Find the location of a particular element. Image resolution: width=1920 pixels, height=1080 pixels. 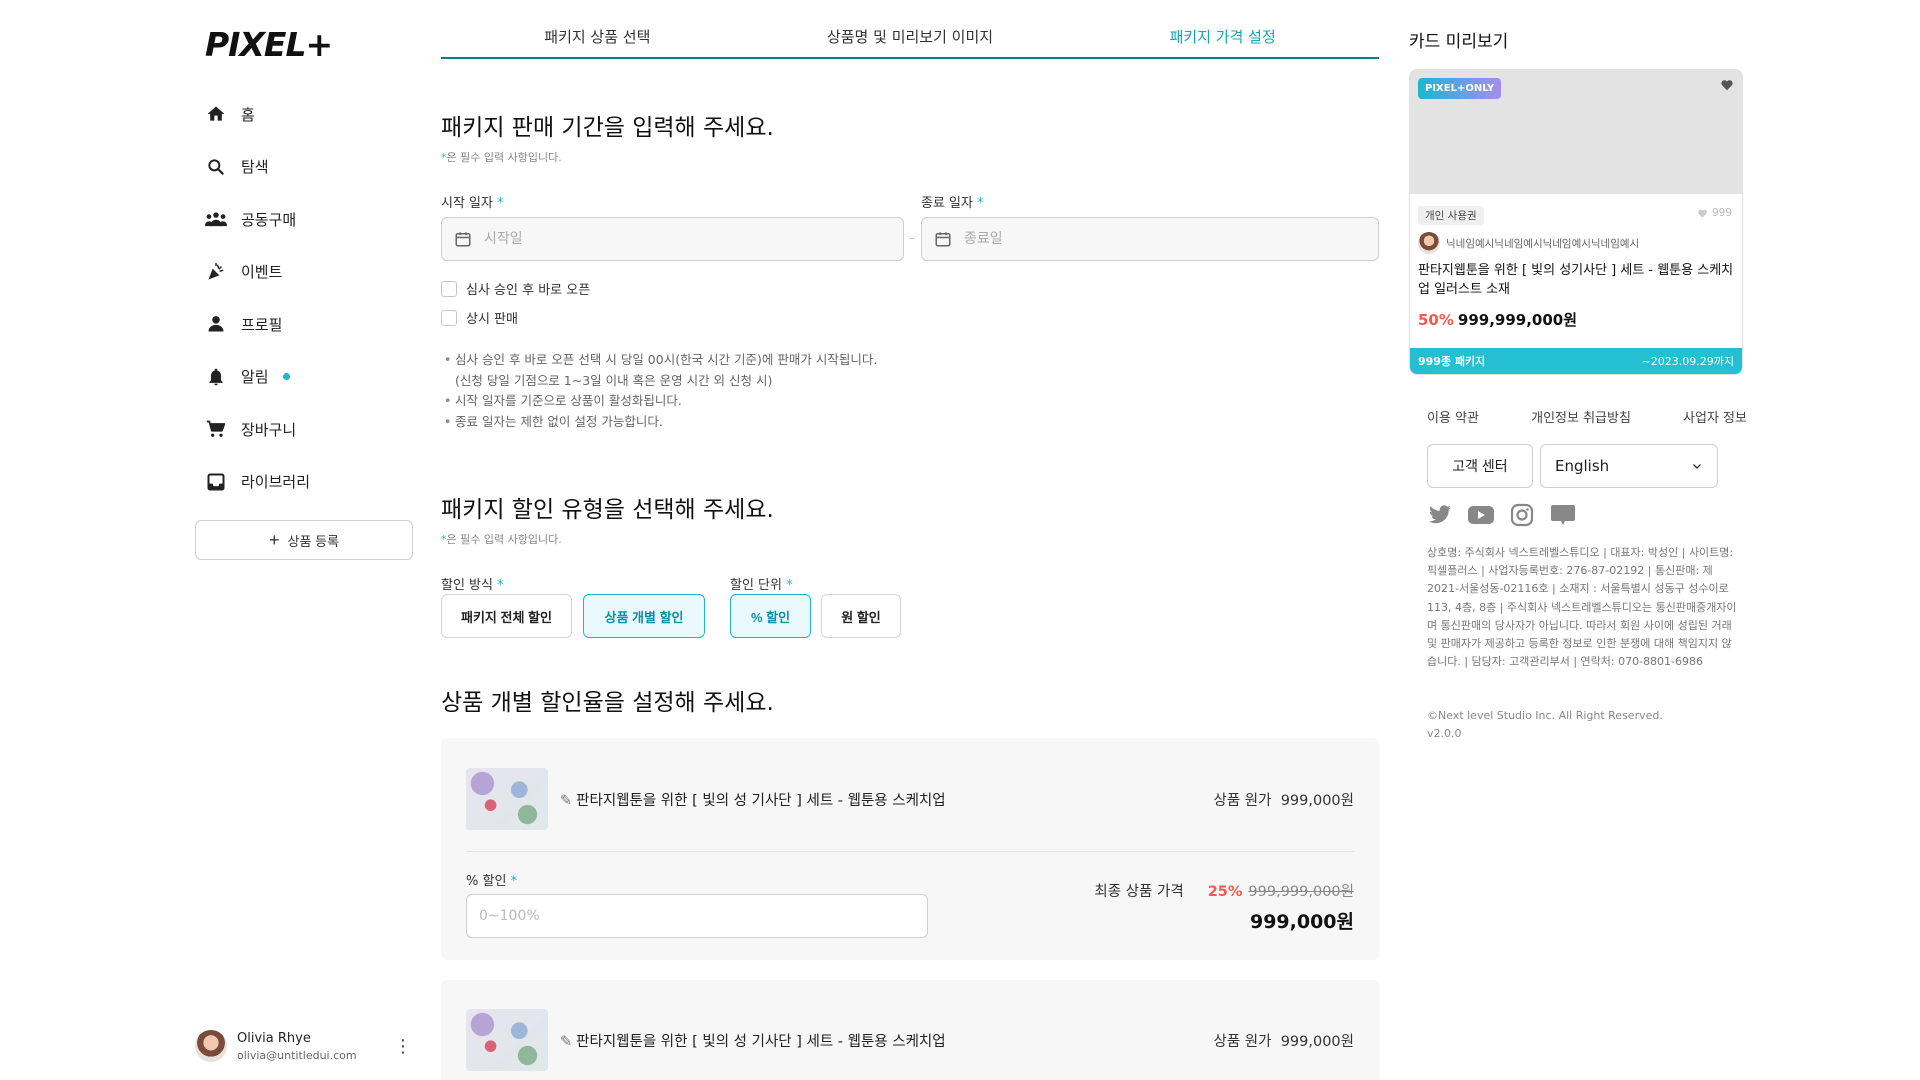

pixel-plus-logo: PIXEL+ is located at coordinates (269, 44).